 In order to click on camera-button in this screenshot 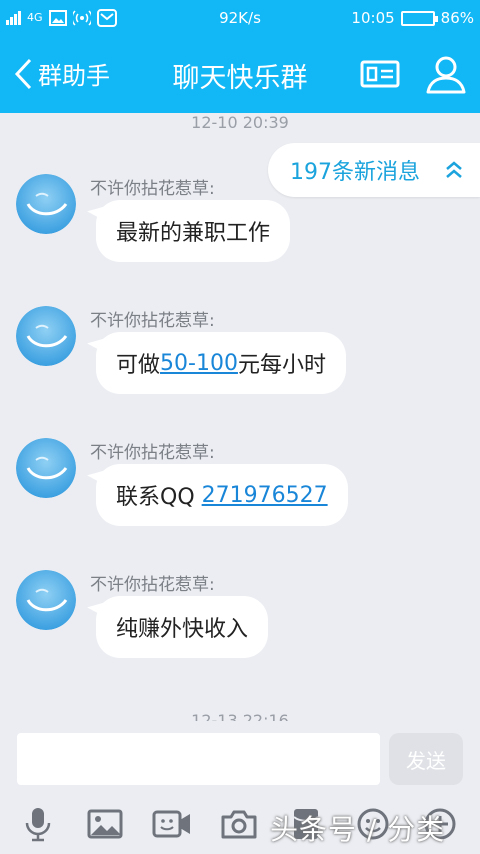, I will do `click(239, 824)`.